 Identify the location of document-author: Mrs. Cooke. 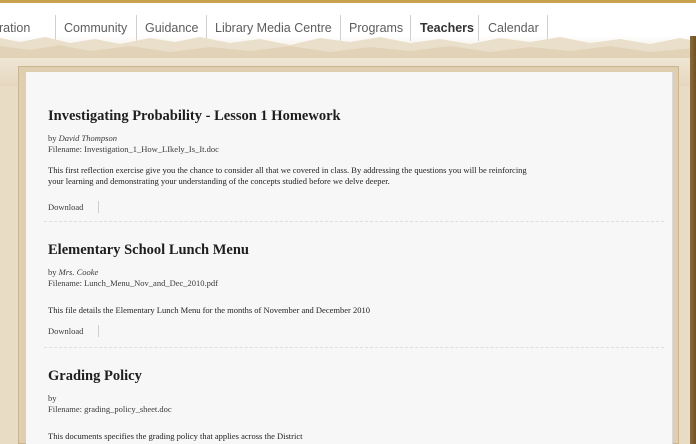
(78, 272).